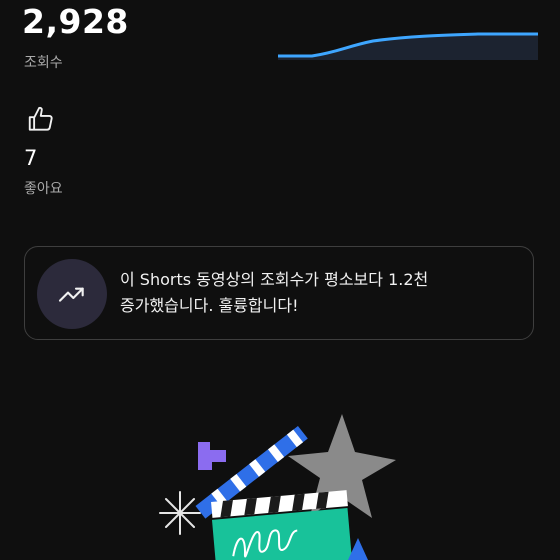 This screenshot has height=560, width=560. What do you see at coordinates (43, 189) in the screenshot?
I see `likes-label: 좋아요` at bounding box center [43, 189].